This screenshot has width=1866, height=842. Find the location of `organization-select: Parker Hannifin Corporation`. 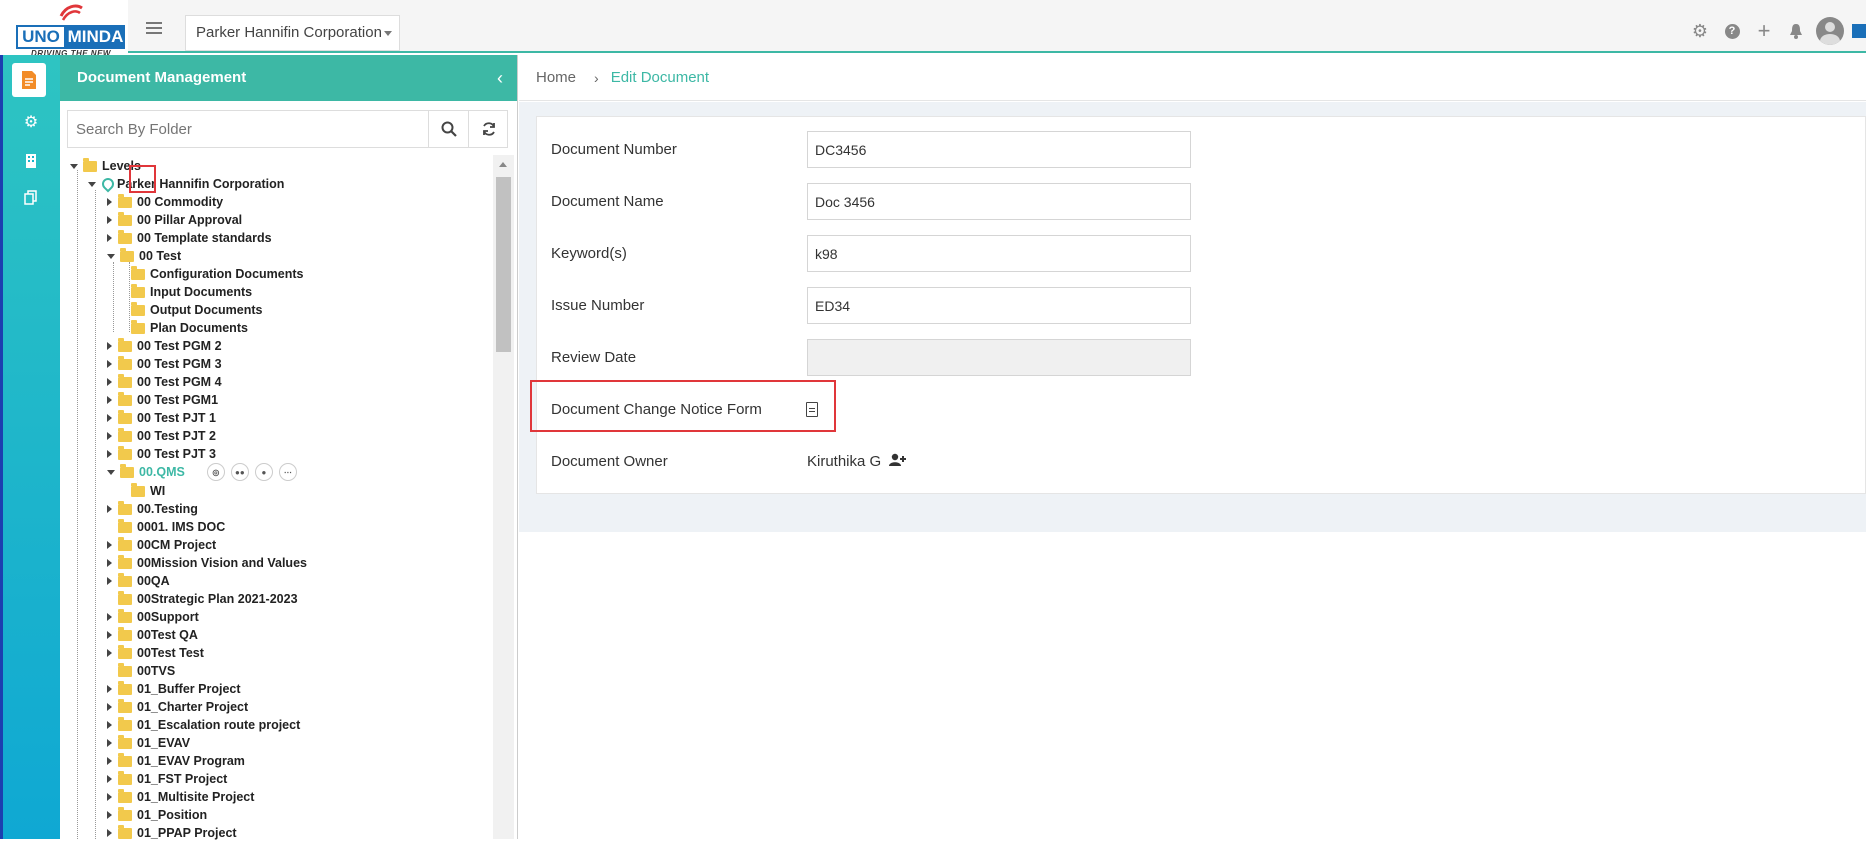

organization-select: Parker Hannifin Corporation is located at coordinates (292, 33).